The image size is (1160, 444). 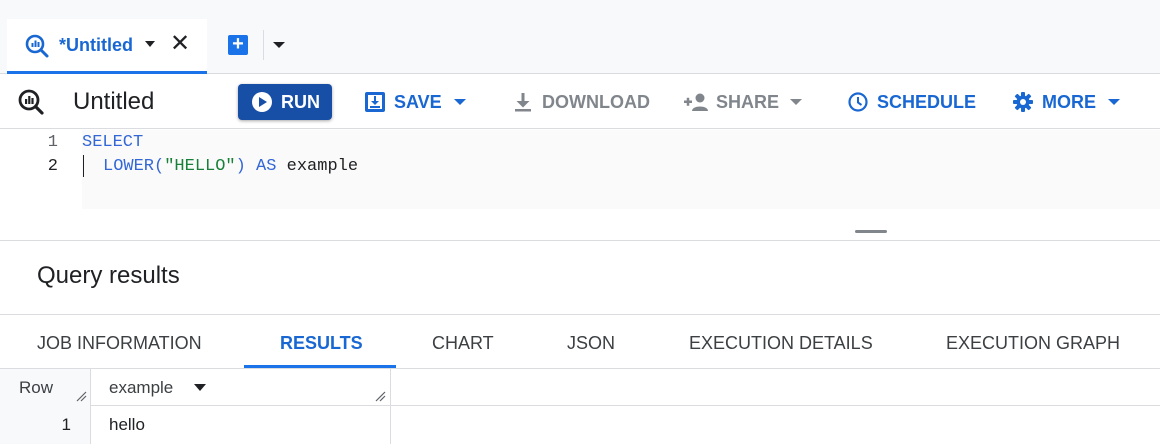 I want to click on tab-job-information: JOB INFORMATION, so click(x=119, y=343).